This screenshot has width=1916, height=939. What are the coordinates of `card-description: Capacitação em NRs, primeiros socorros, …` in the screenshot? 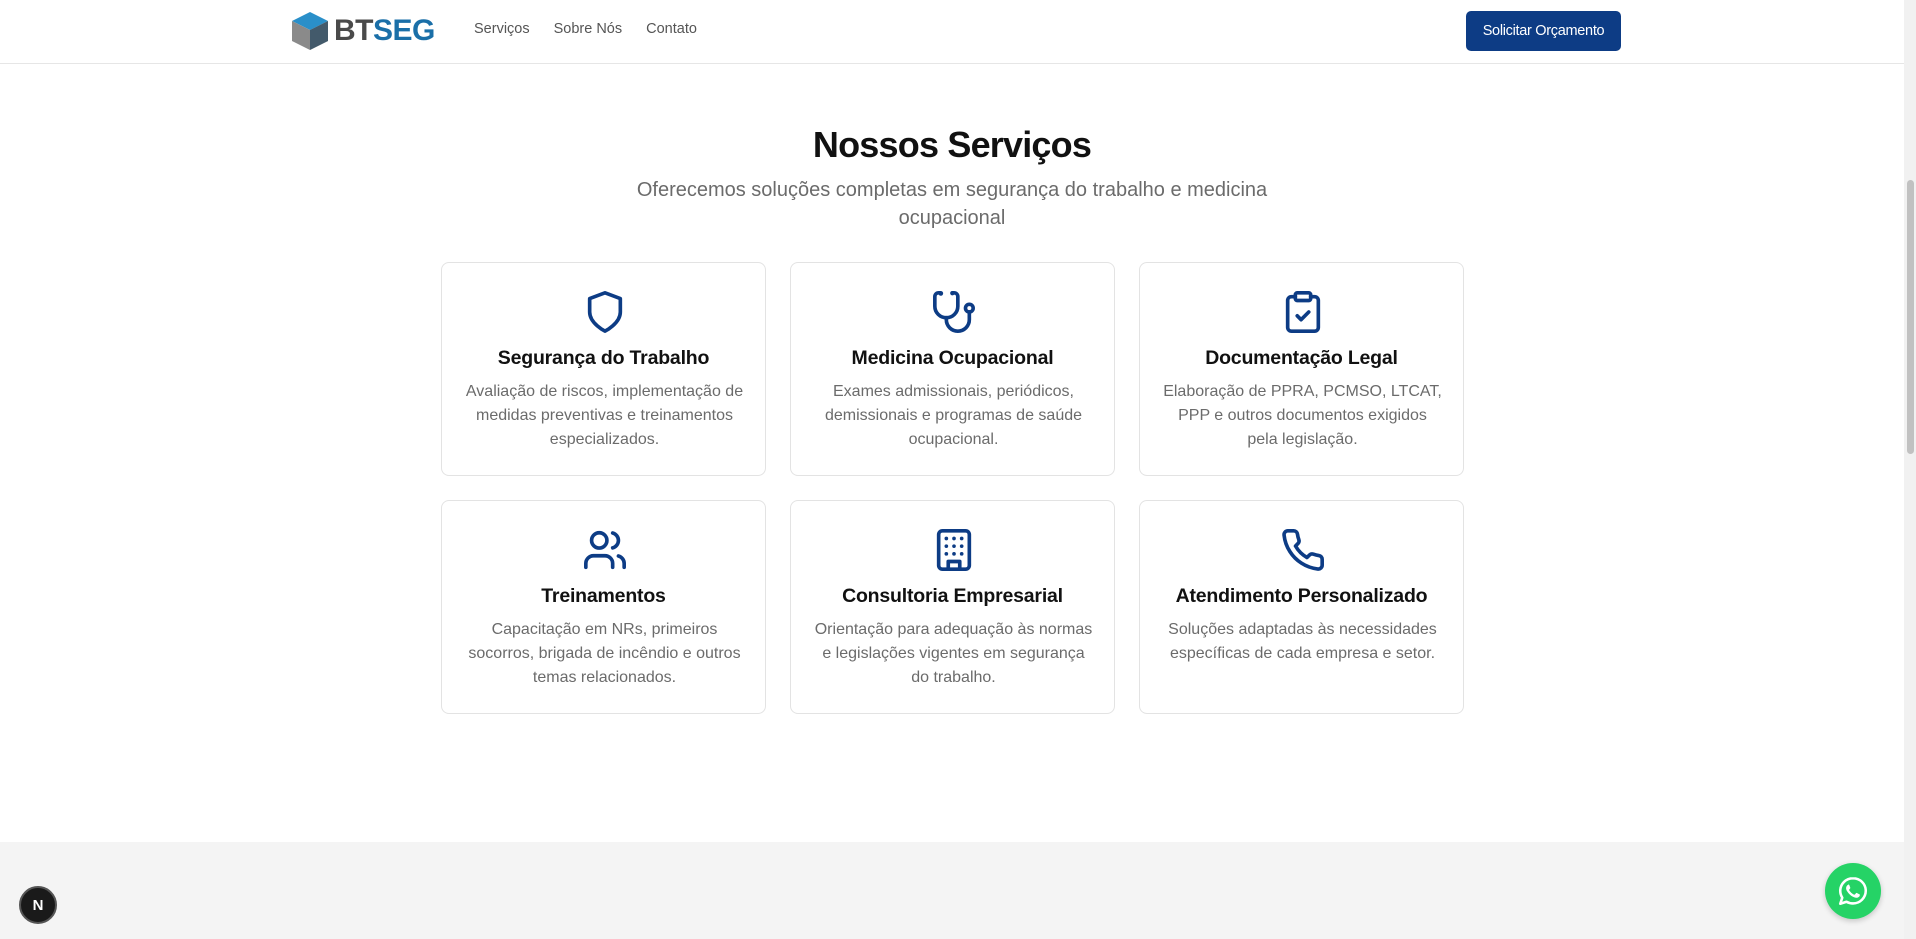 It's located at (604, 653).